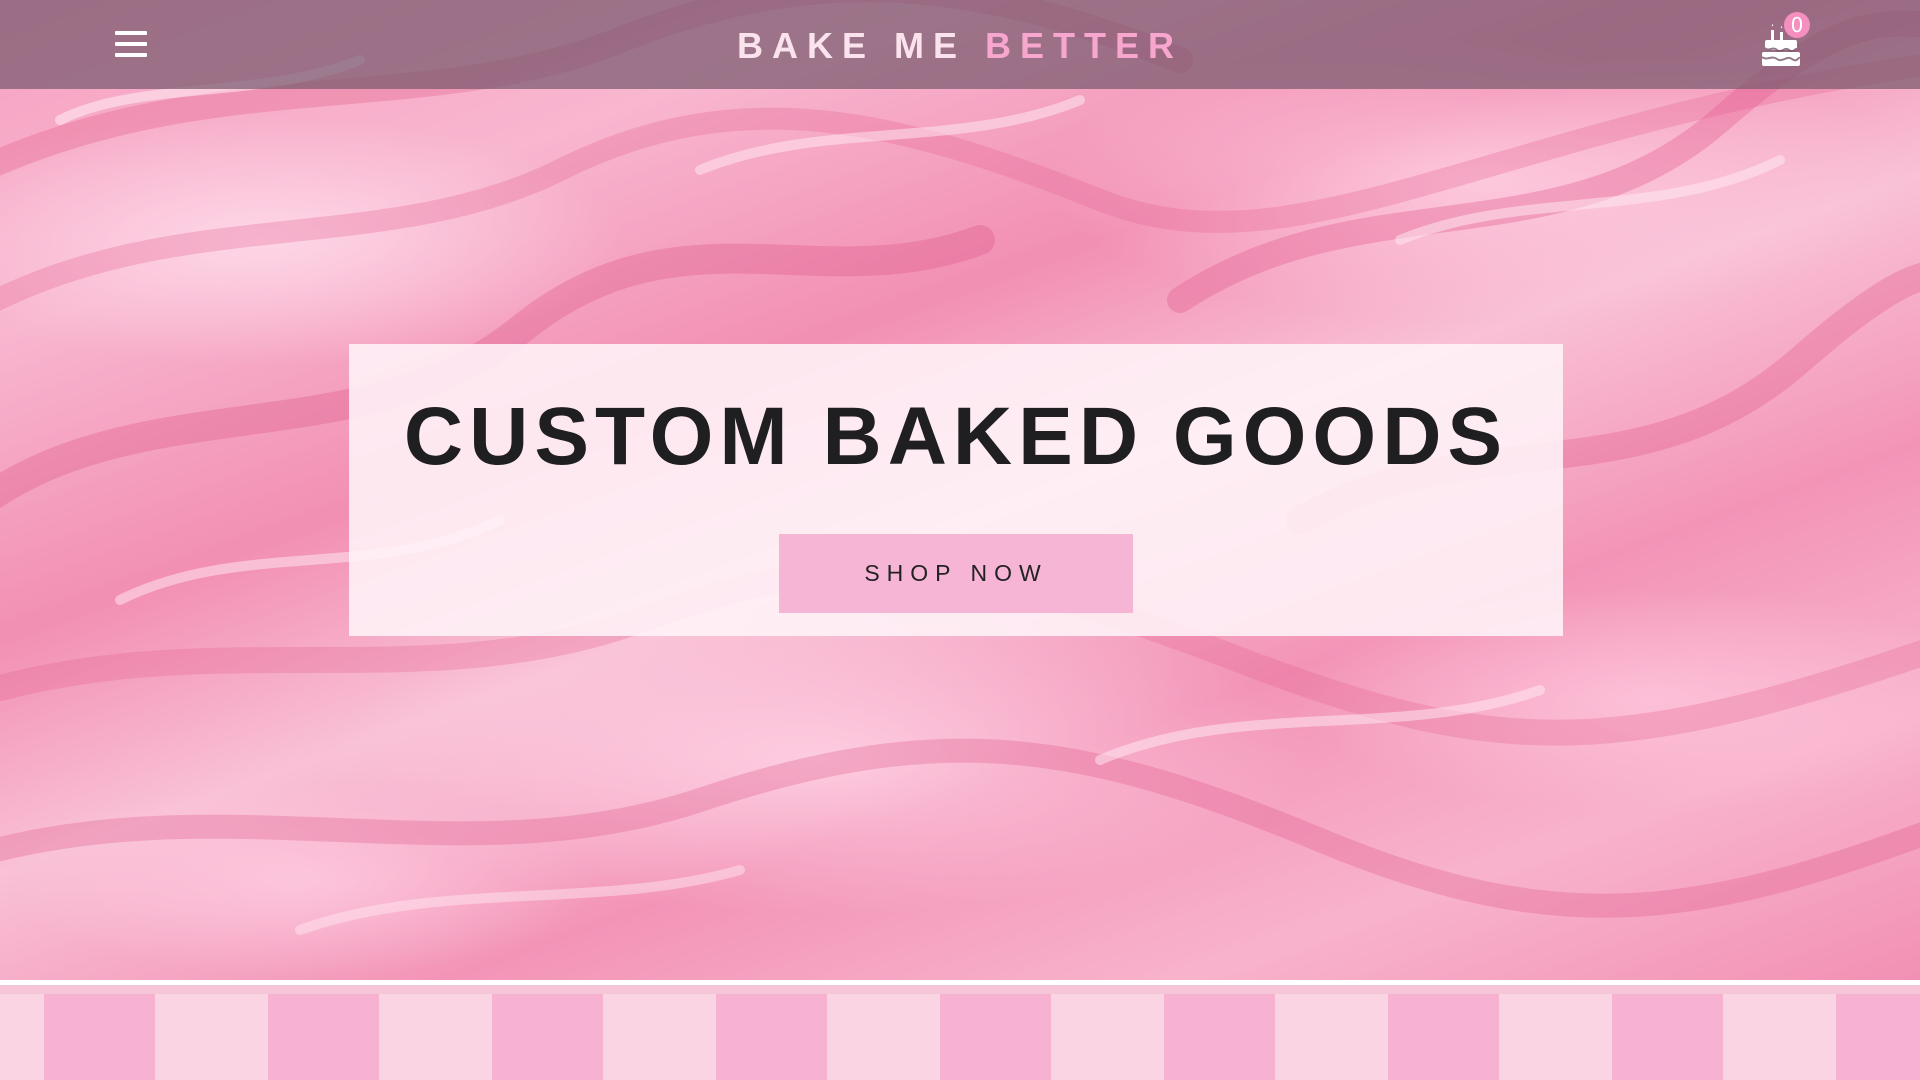 The width and height of the screenshot is (1920, 1080). Describe the element at coordinates (1084, 45) in the screenshot. I see `brand-name-part2: BETTER` at that location.